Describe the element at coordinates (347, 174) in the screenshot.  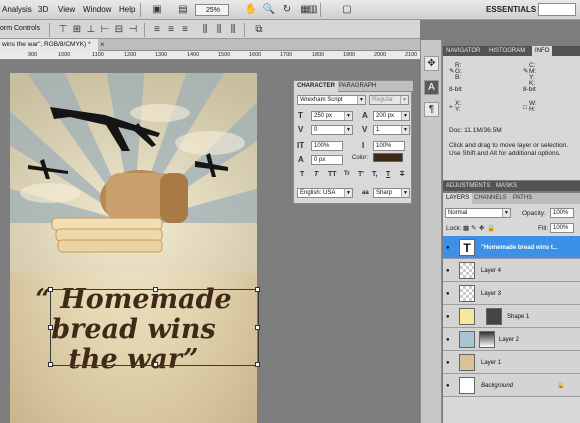
I see `small-caps-button: Tr` at that location.